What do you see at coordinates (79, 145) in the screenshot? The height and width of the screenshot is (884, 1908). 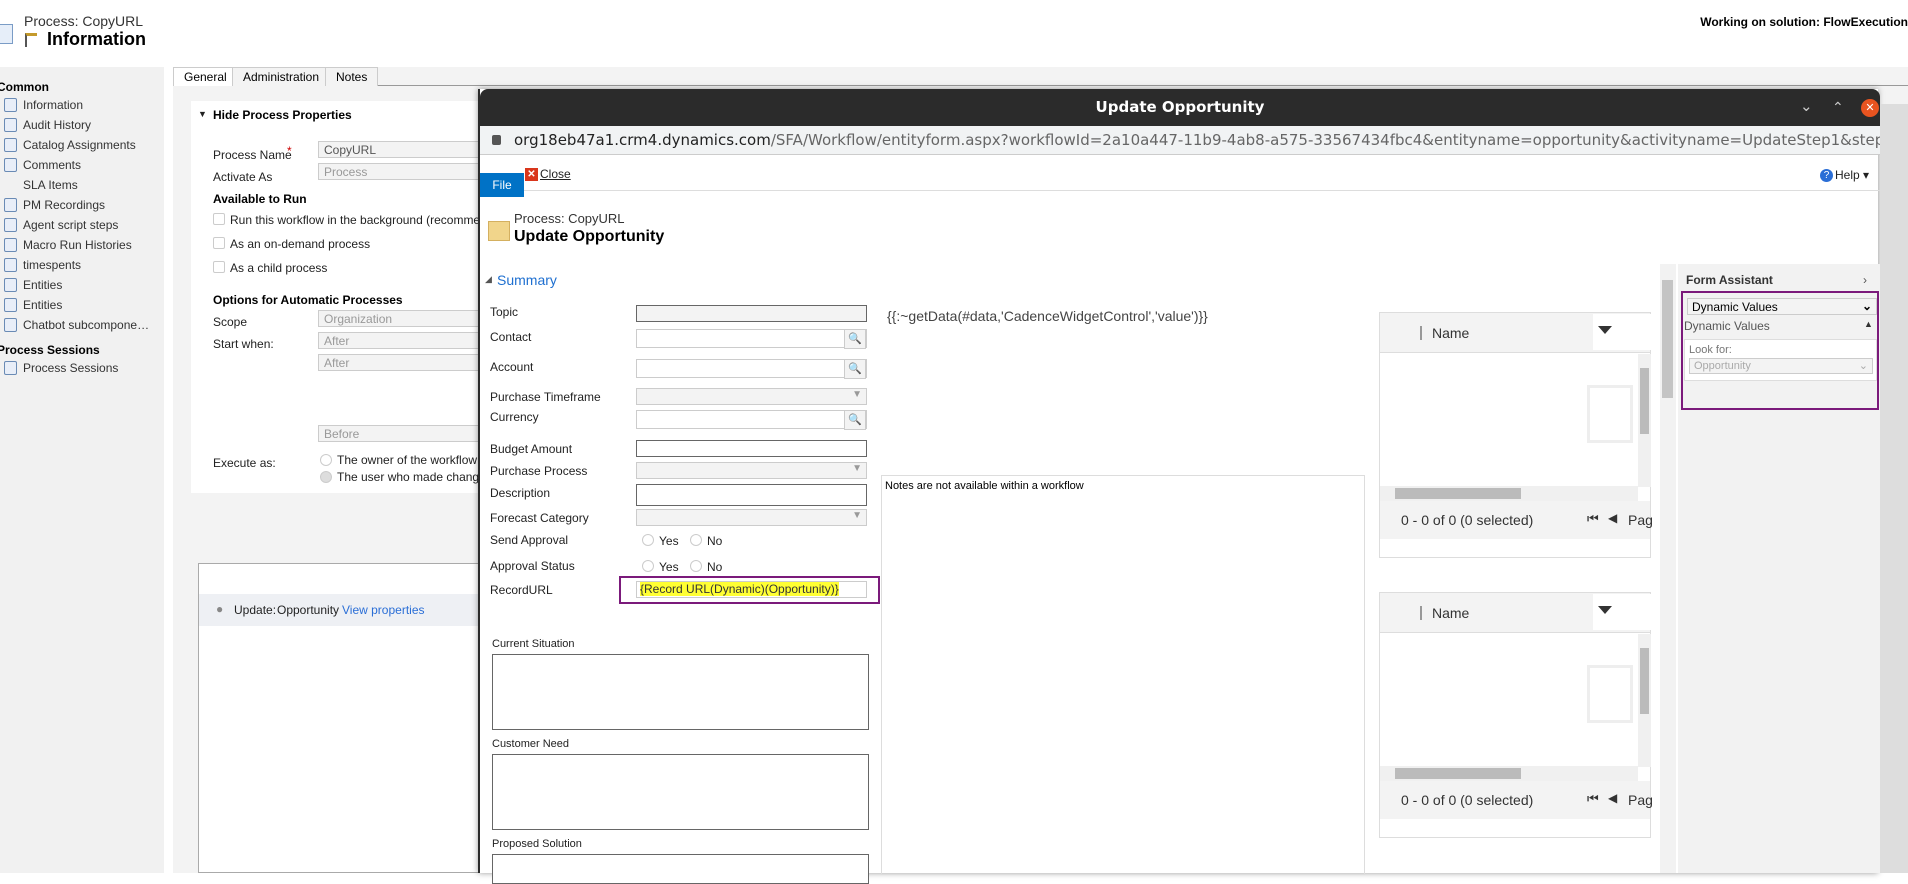 I see `sidebar-item-catalog-assignments: Catalog Assignments` at bounding box center [79, 145].